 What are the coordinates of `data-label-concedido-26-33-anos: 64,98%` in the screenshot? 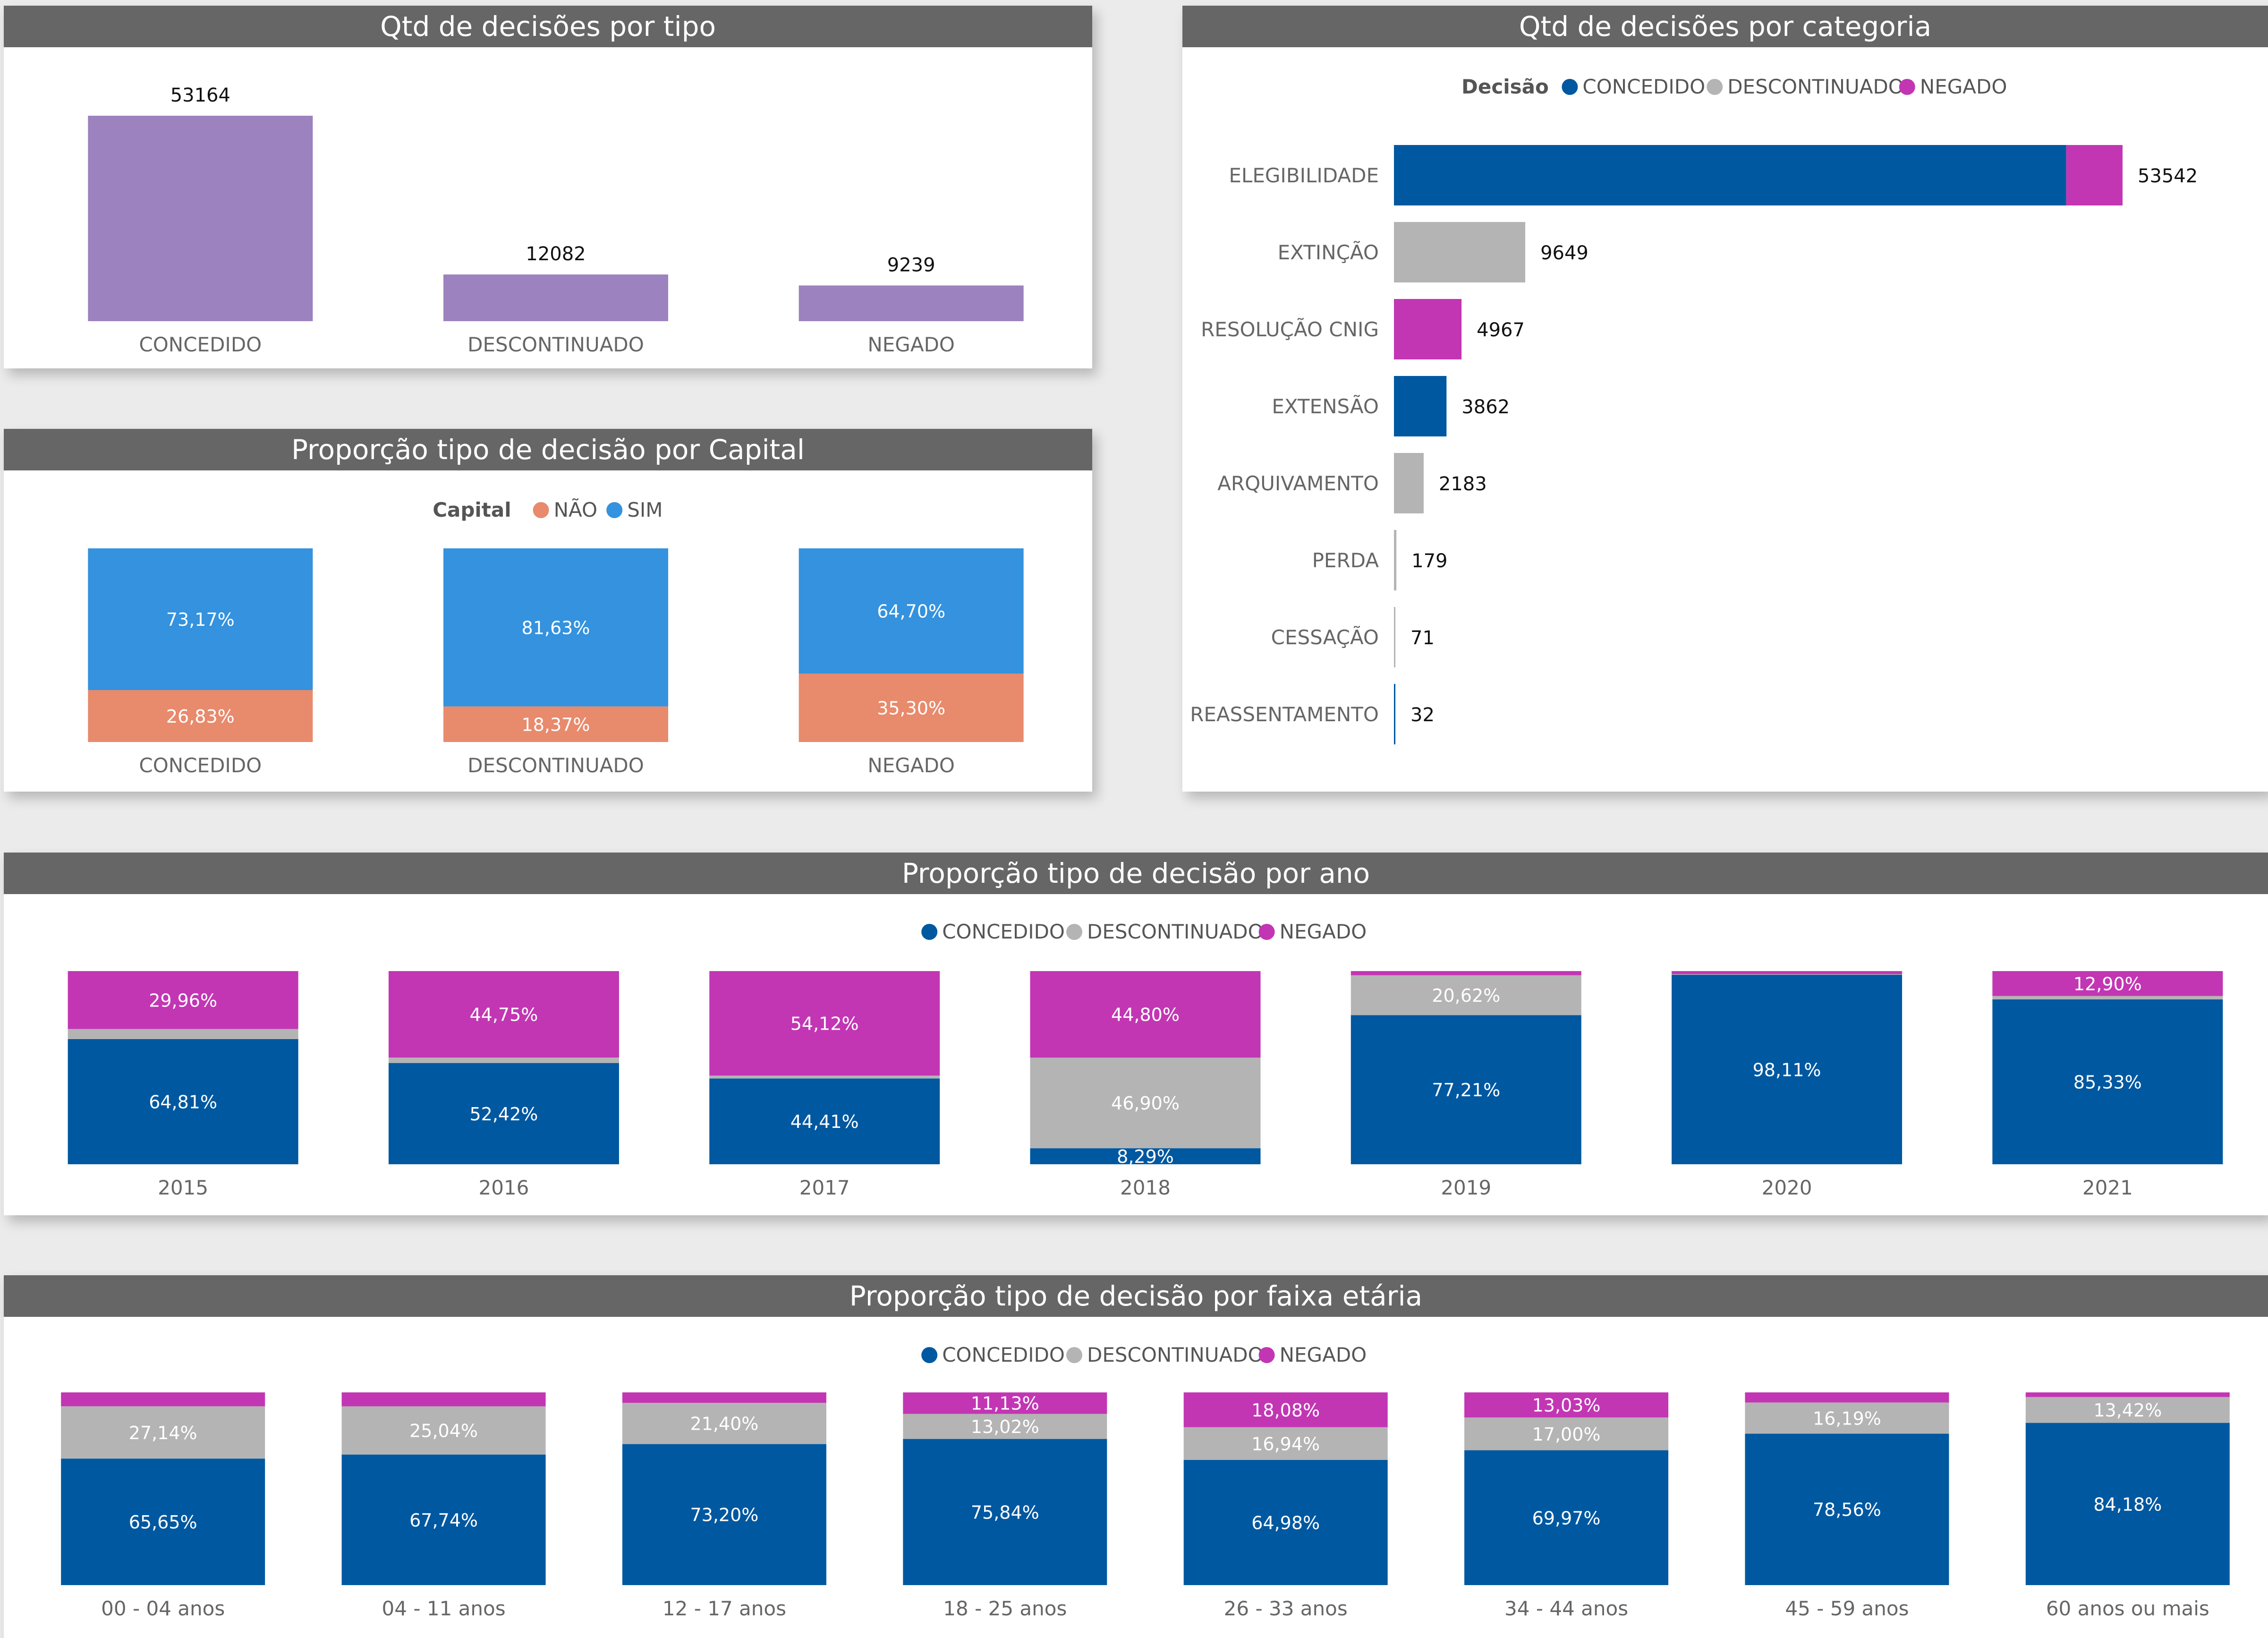 It's located at (1285, 1523).